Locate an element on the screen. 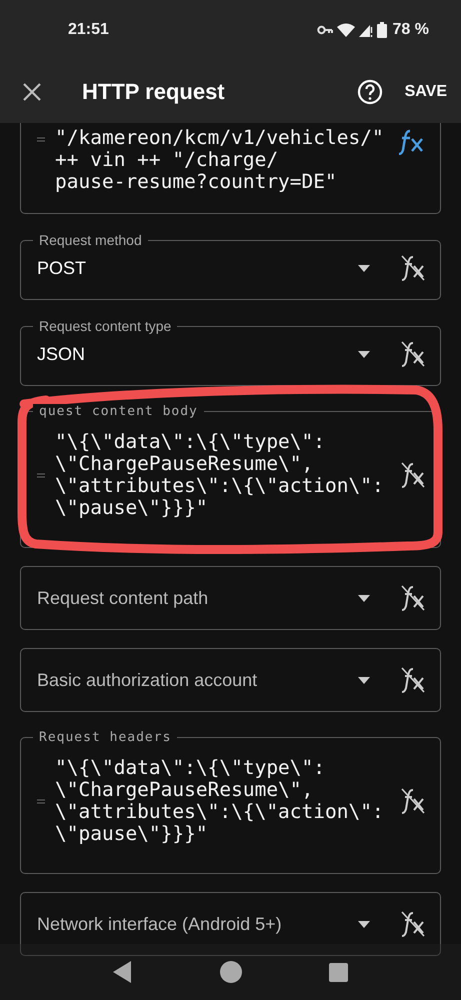  field-placeholder: Network interface (Android 5+) is located at coordinates (160, 924).